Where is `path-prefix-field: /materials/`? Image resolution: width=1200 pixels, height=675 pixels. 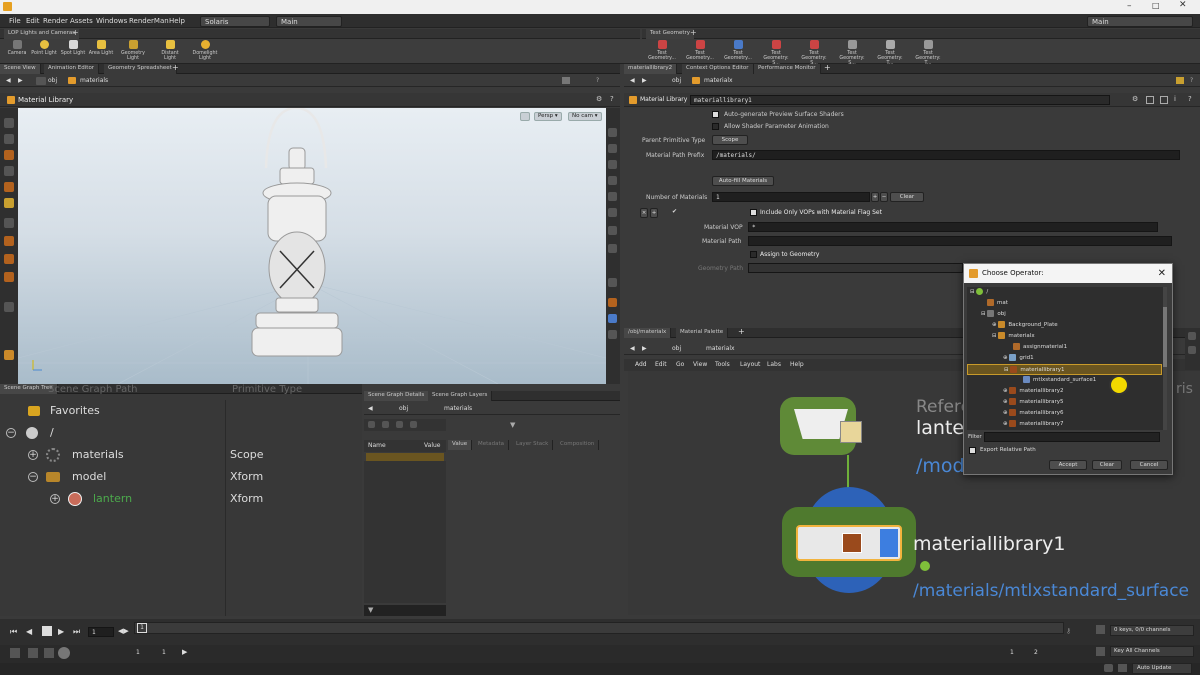
path-prefix-field: /materials/ is located at coordinates (946, 155).